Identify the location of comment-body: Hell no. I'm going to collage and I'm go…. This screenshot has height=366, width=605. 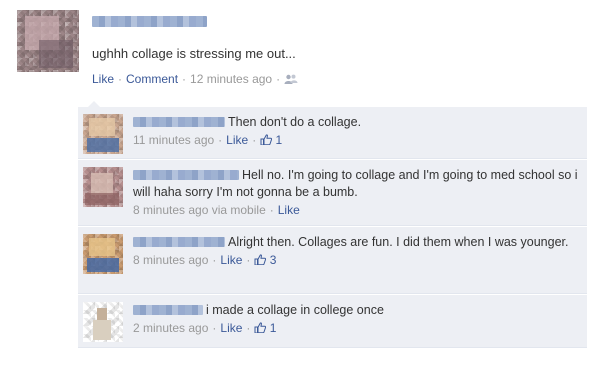
(356, 193).